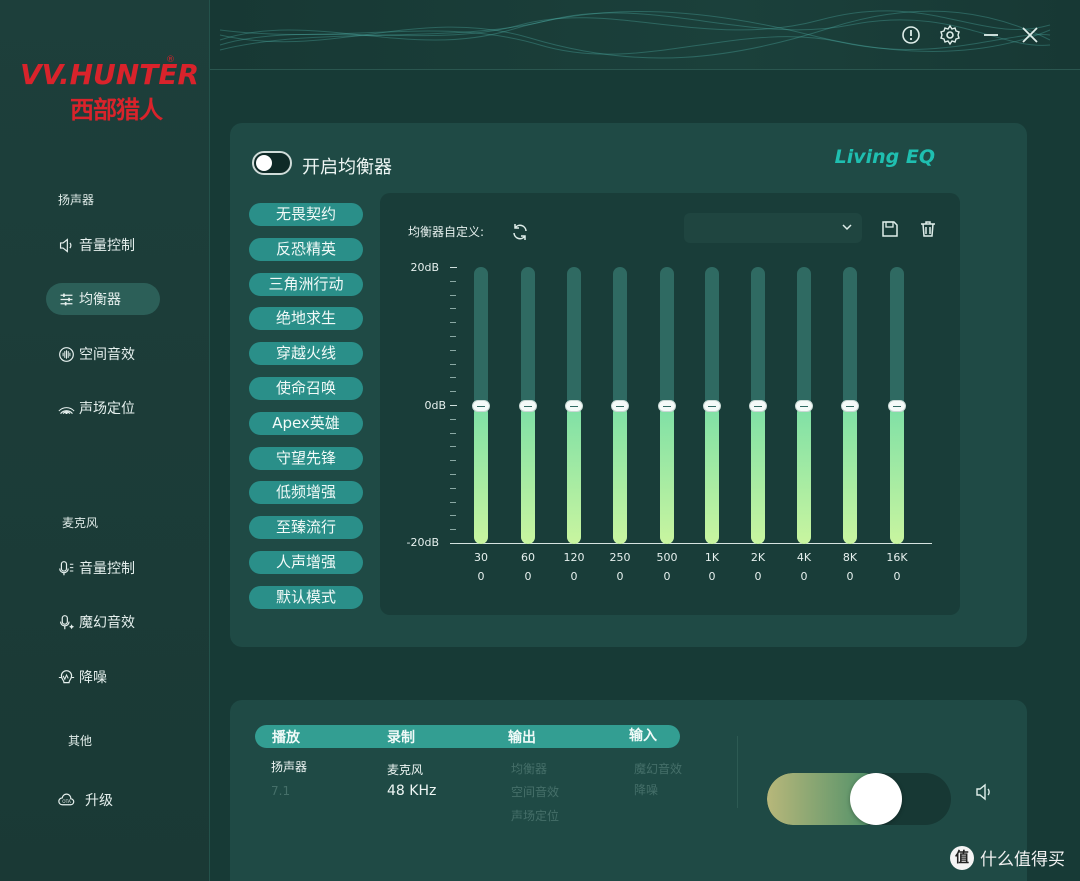 This screenshot has height=881, width=1080. Describe the element at coordinates (306, 354) in the screenshot. I see `preset-button: 穿越火线` at that location.